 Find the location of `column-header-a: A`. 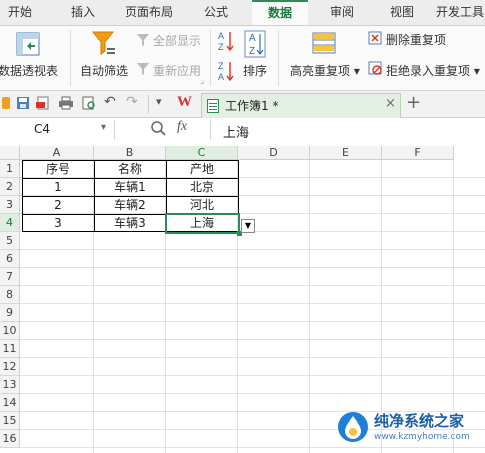

column-header-a: A is located at coordinates (57, 153).